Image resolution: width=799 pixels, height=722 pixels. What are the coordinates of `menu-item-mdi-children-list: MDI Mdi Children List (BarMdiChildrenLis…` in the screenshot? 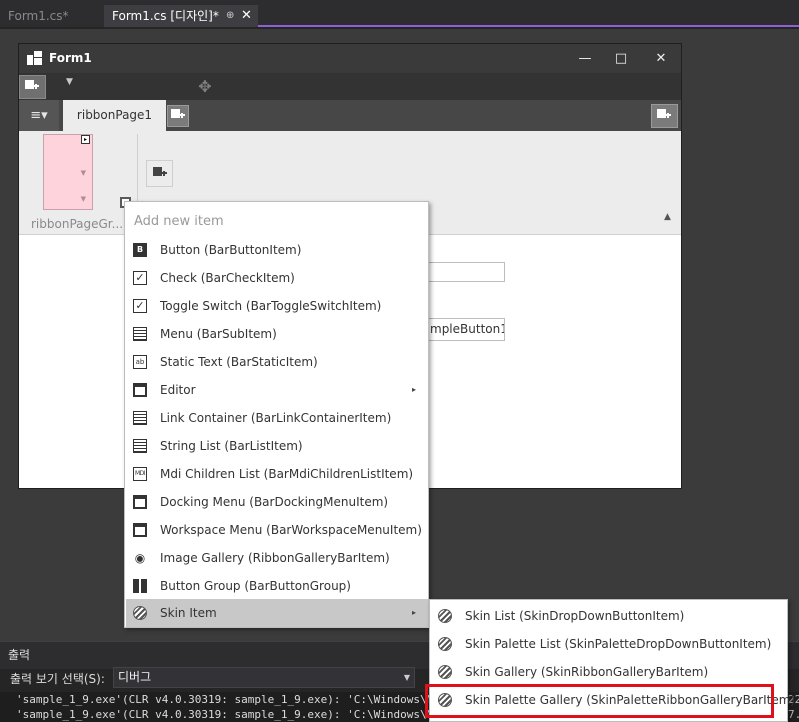 It's located at (277, 474).